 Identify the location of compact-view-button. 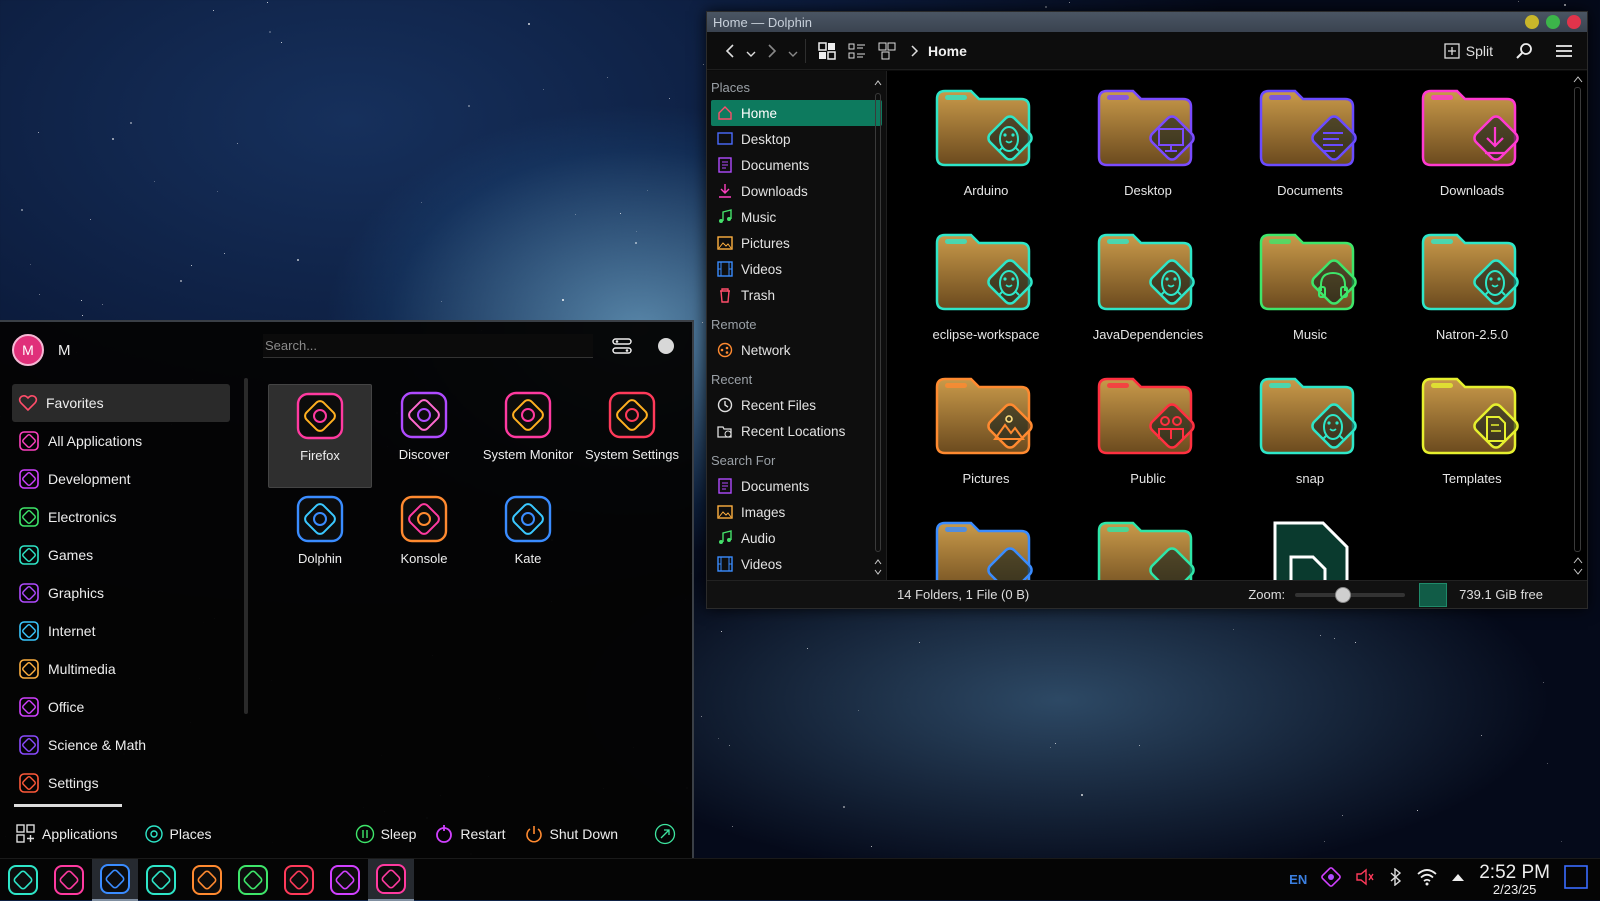
(887, 51).